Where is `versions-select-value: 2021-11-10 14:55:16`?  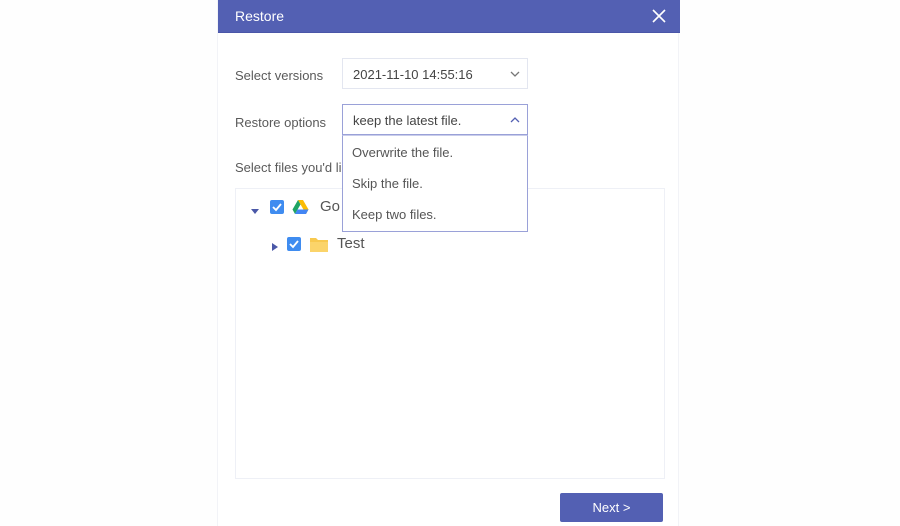 versions-select-value: 2021-11-10 14:55:16 is located at coordinates (413, 74).